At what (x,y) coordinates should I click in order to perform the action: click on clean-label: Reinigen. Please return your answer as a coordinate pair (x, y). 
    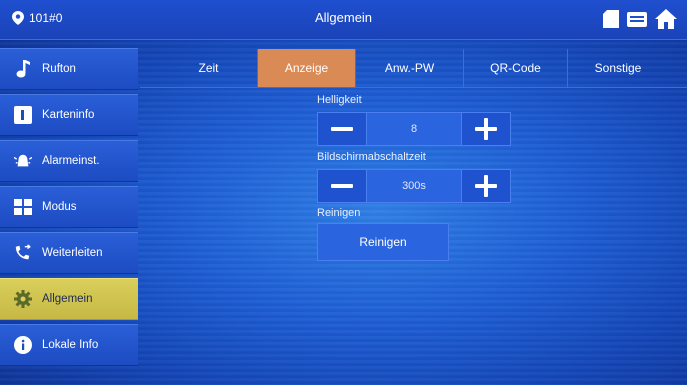
    Looking at the image, I should click on (339, 213).